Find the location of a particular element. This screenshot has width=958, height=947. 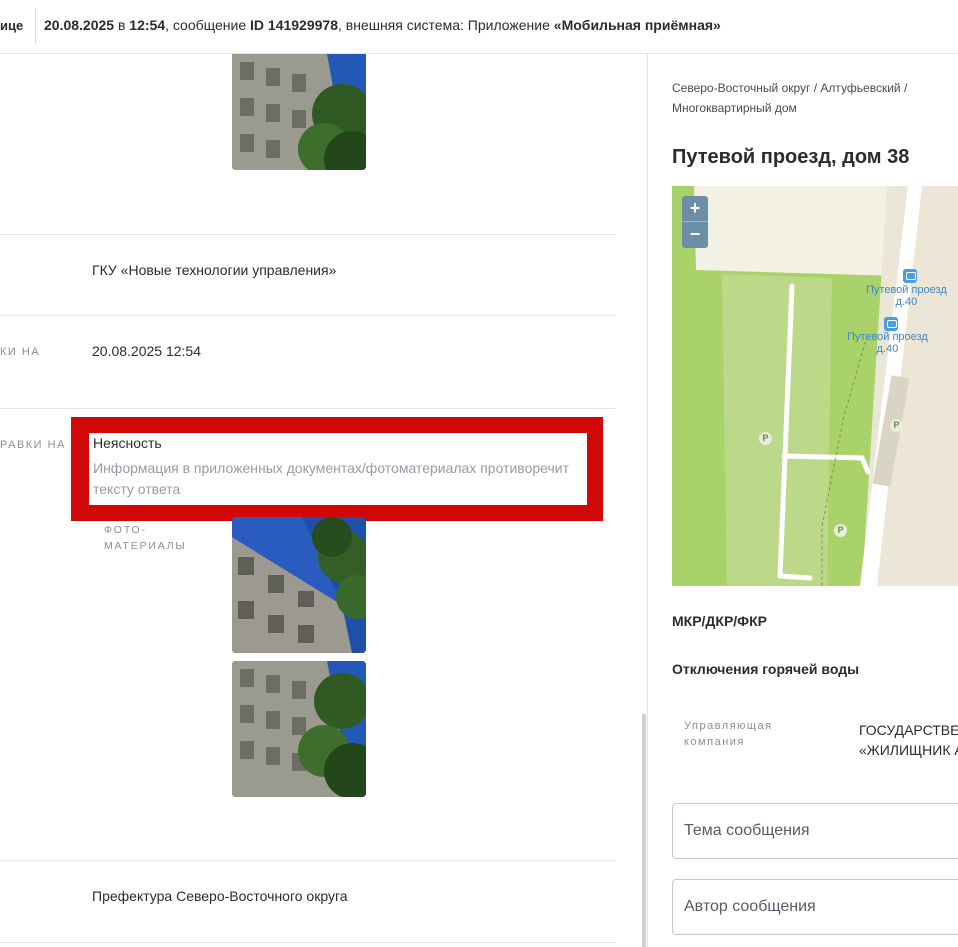

message-in-word: в is located at coordinates (121, 25).